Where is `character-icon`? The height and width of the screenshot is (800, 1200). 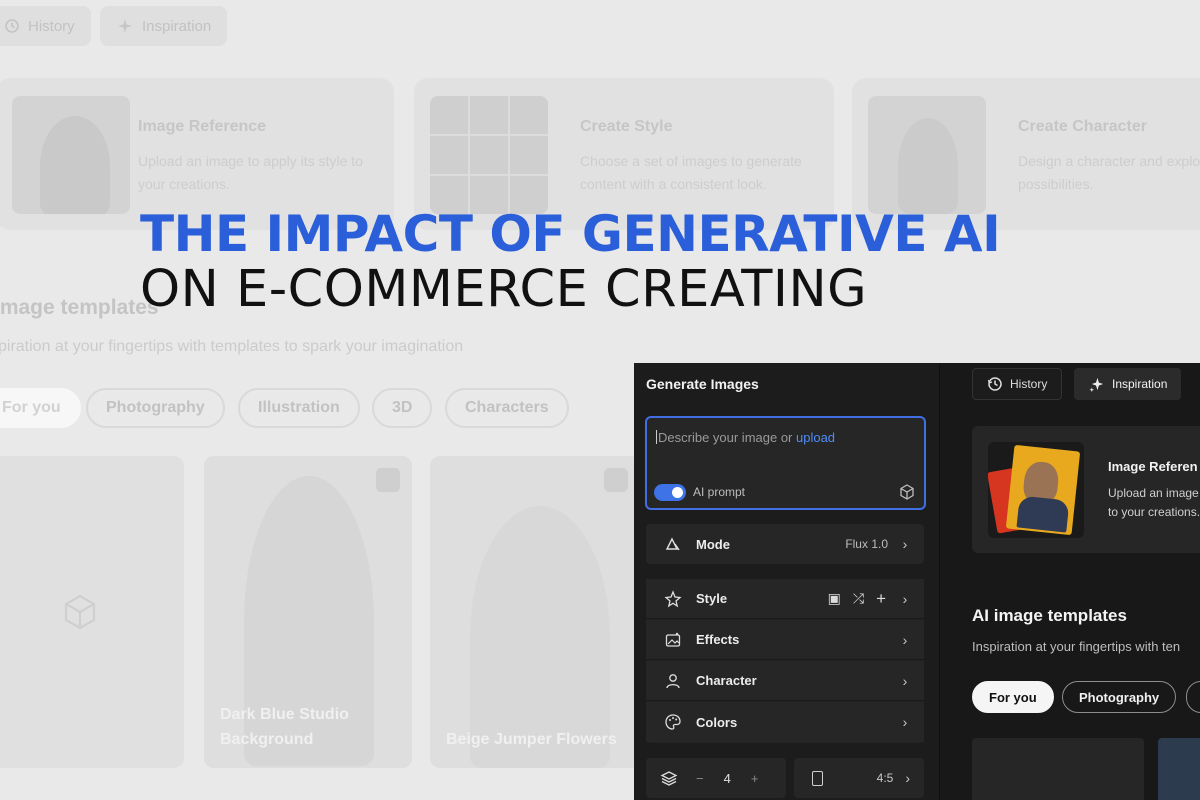
character-icon is located at coordinates (673, 680).